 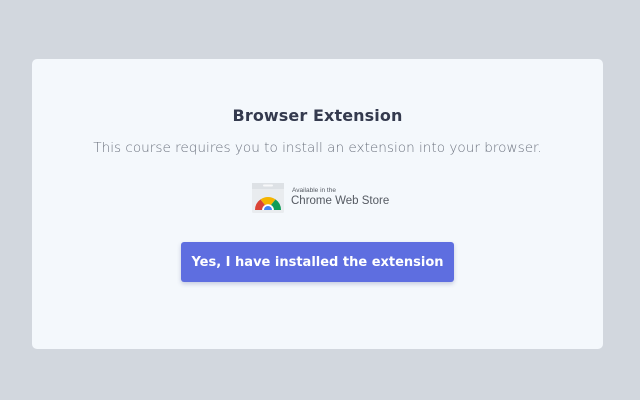 I want to click on chrome-web-store-badge: Available in the Chrome Web Store, so click(x=320, y=198).